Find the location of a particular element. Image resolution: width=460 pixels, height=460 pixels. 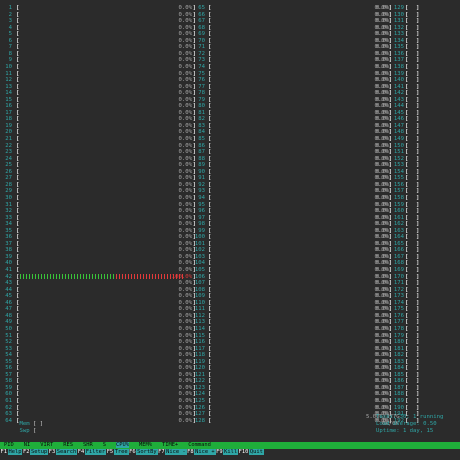

cpu-percent: 0.0% is located at coordinates (185, 420).